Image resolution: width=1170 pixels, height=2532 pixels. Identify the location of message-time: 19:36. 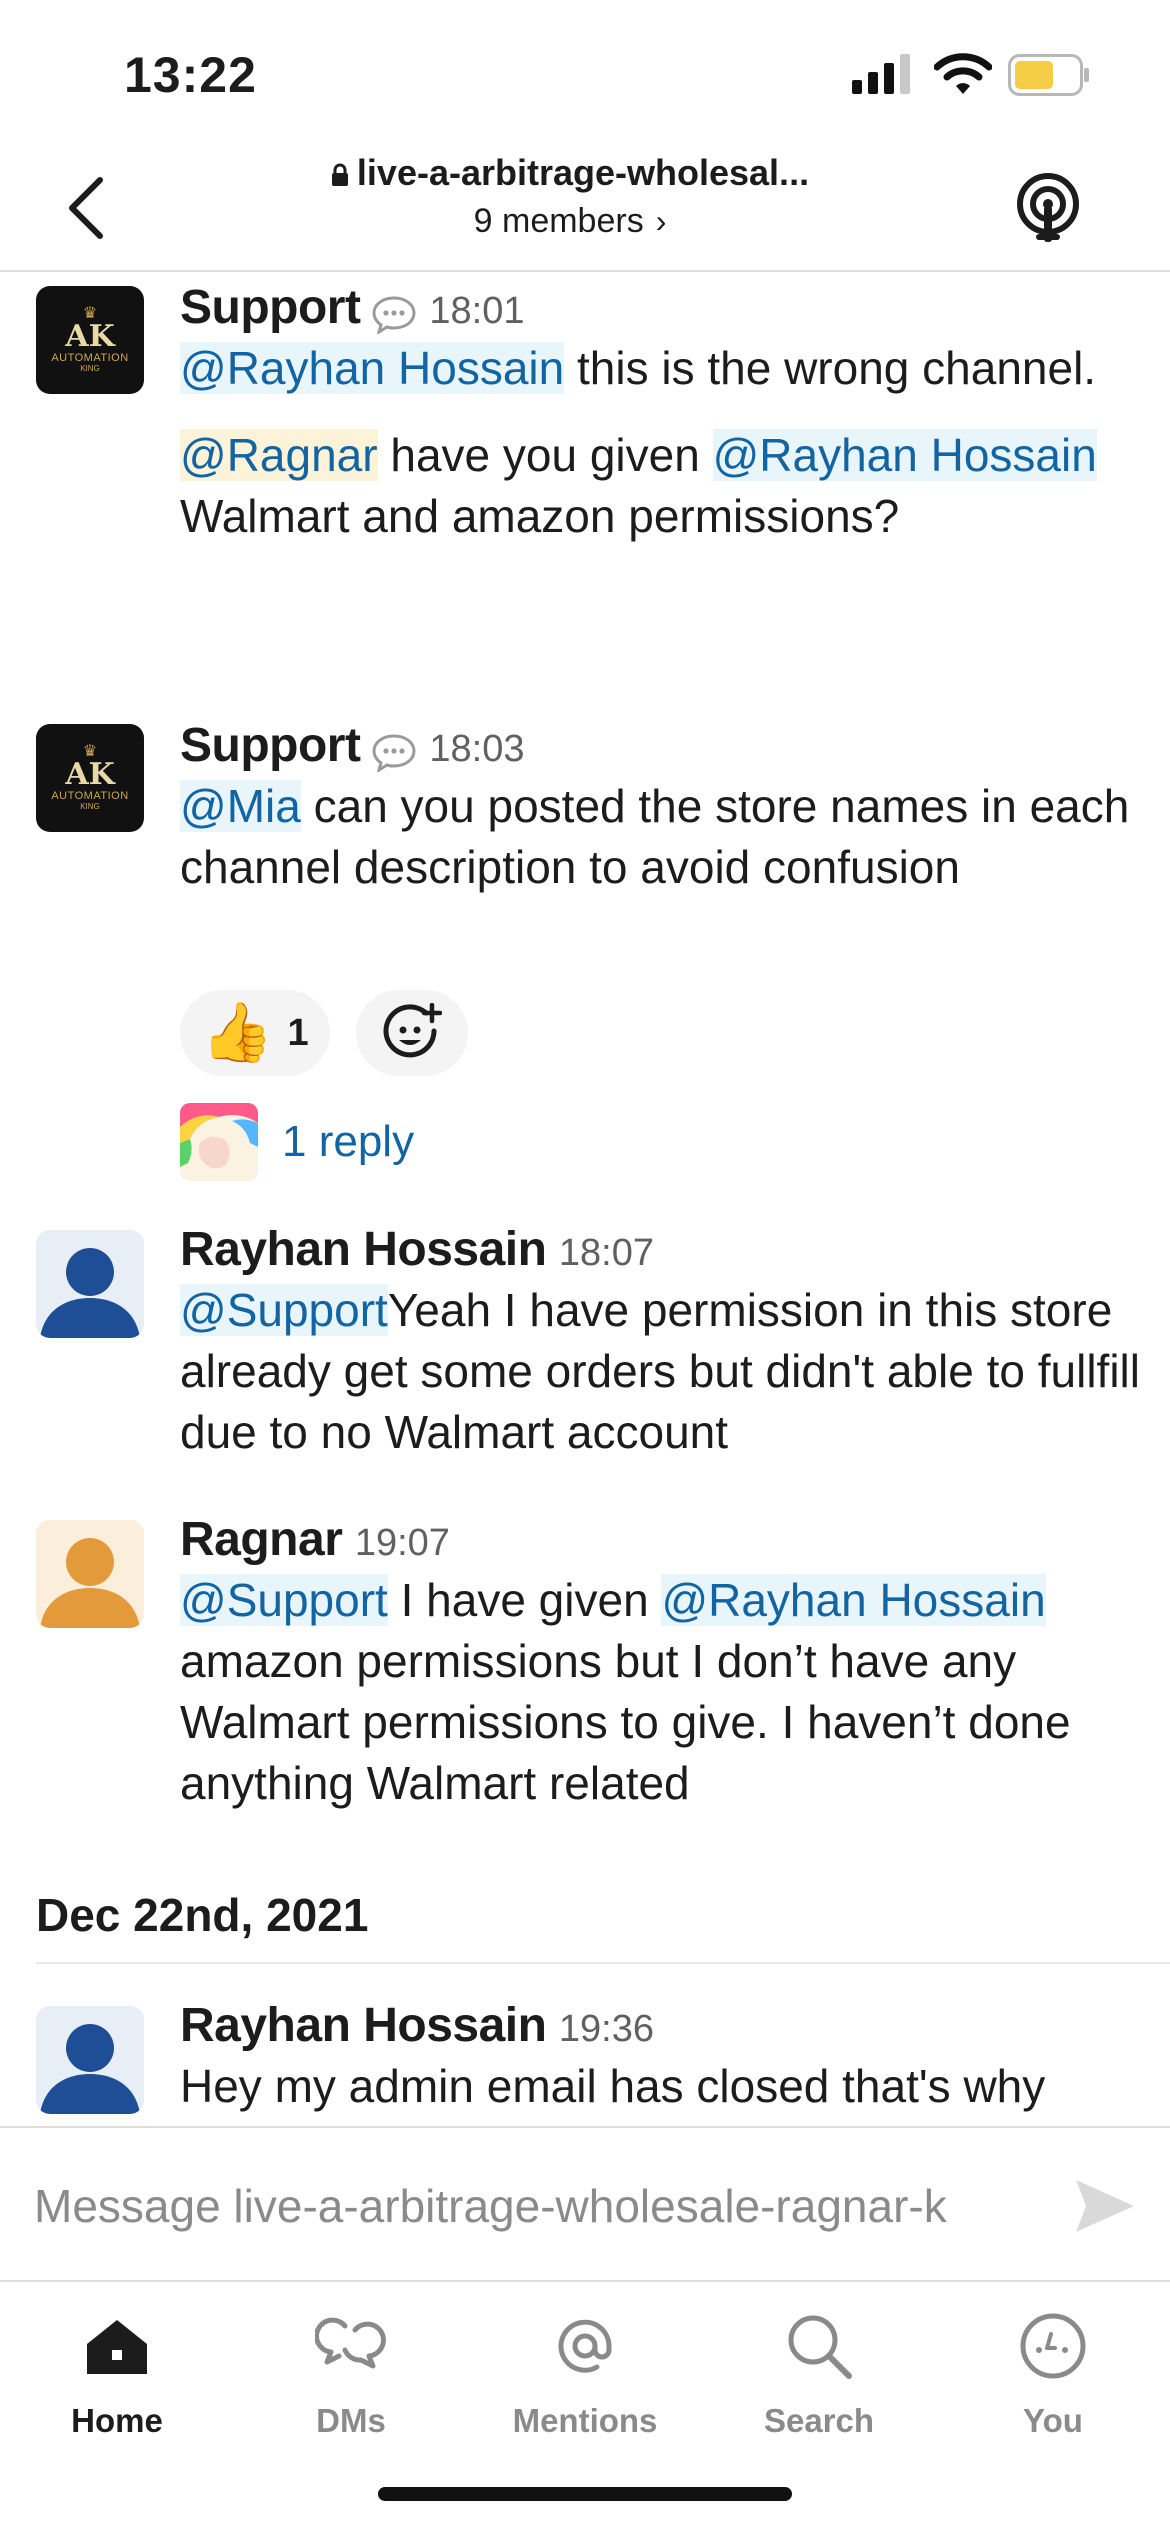
(606, 2029).